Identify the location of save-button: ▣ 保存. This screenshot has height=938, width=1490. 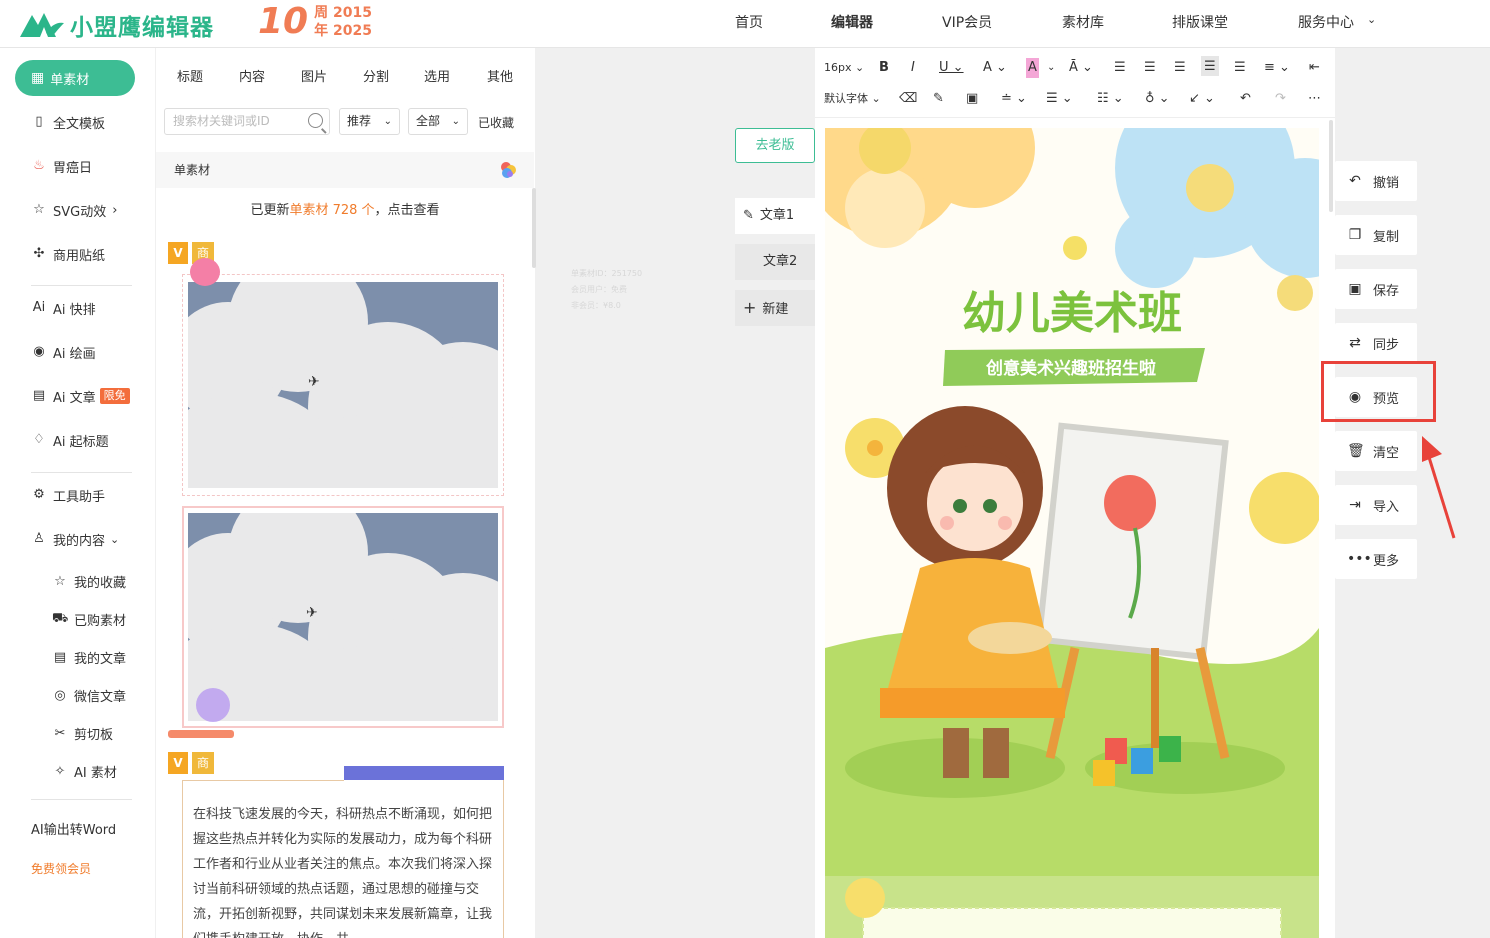
(1376, 289).